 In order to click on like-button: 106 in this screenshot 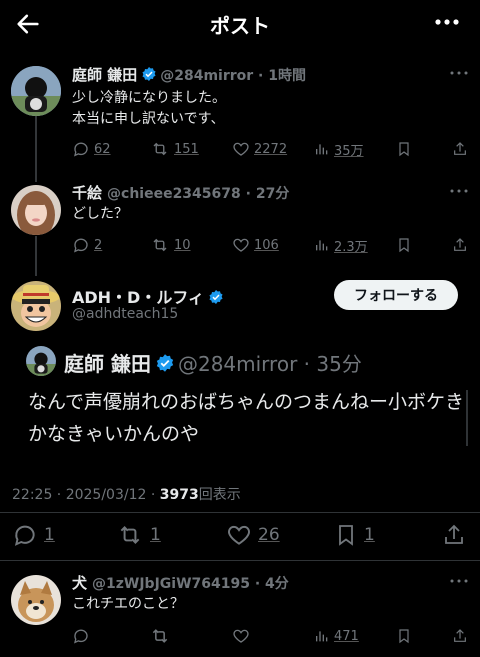, I will do `click(255, 245)`.